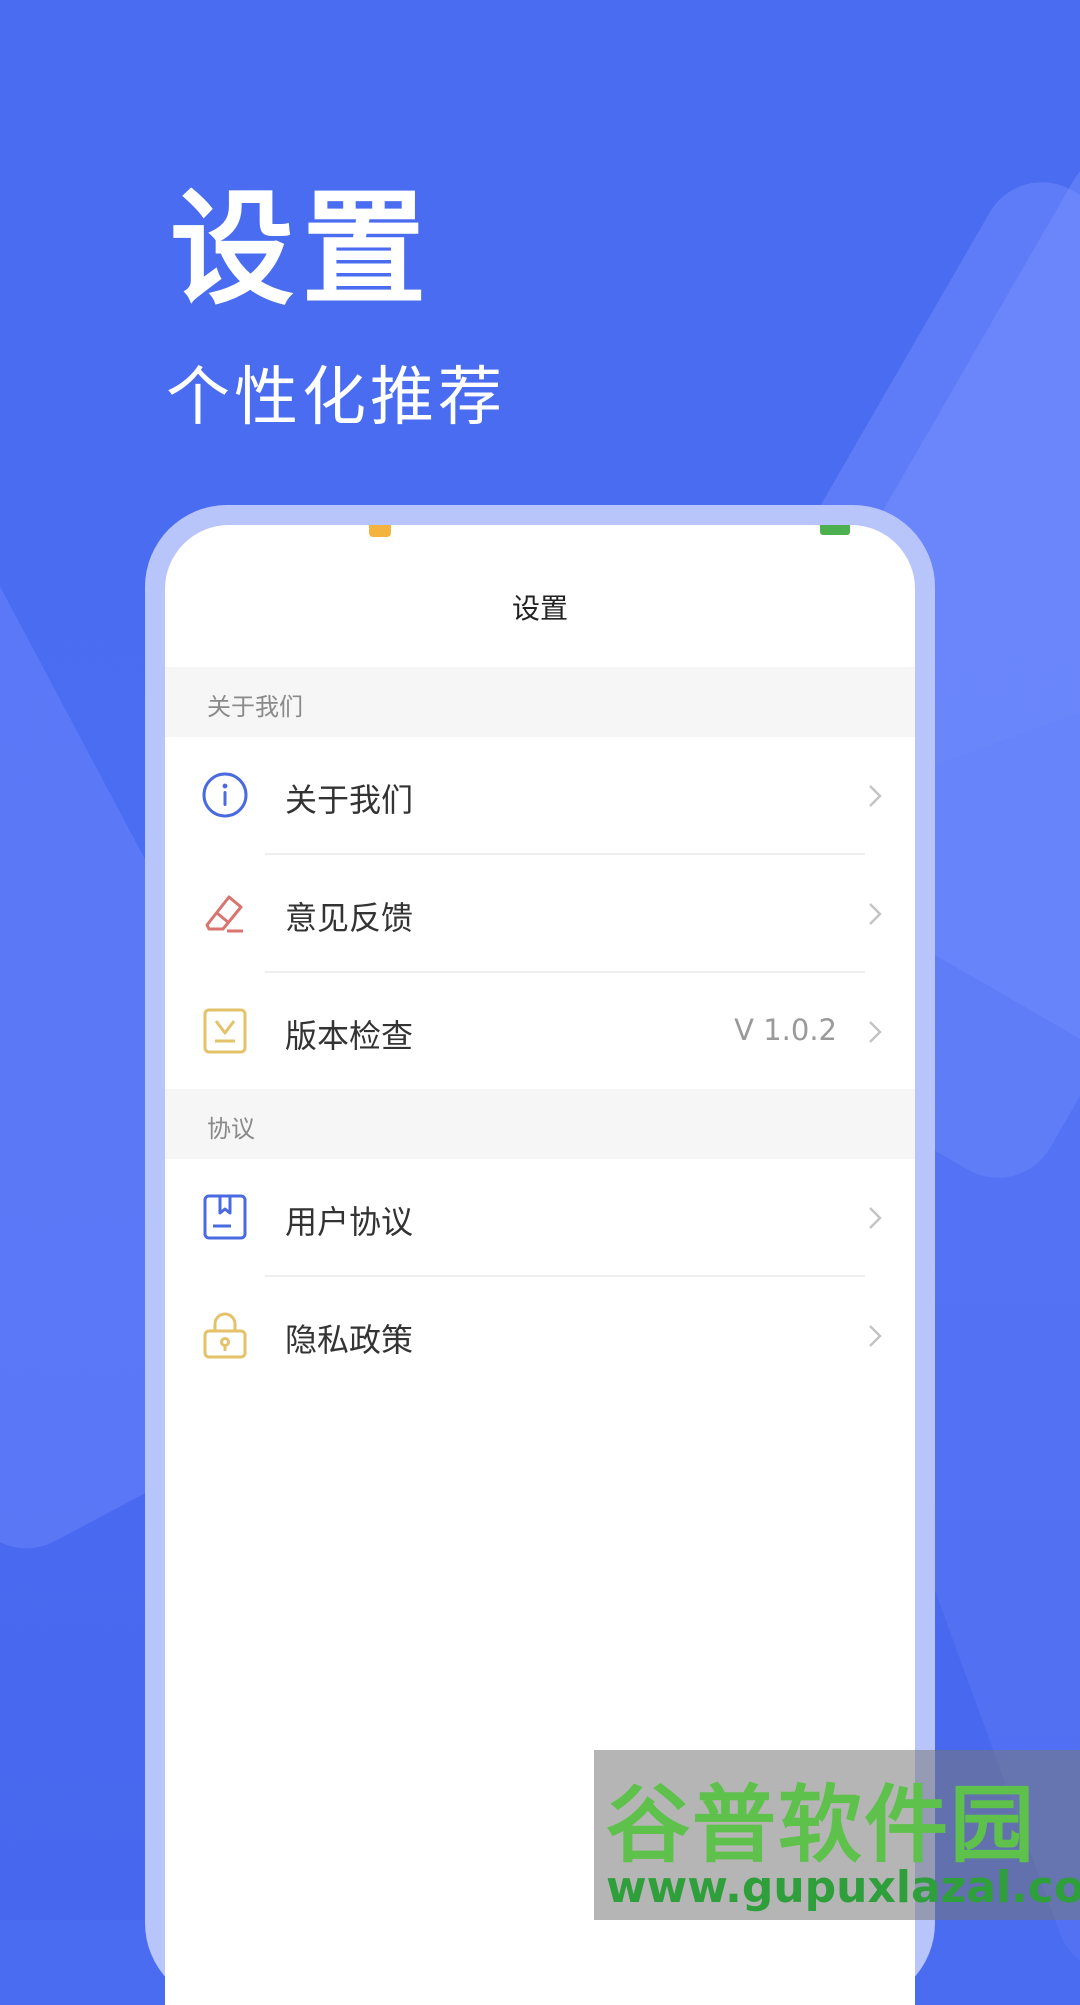 The image size is (1080, 2005). What do you see at coordinates (540, 1217) in the screenshot?
I see `settings-row-user-agreement: 用户协议` at bounding box center [540, 1217].